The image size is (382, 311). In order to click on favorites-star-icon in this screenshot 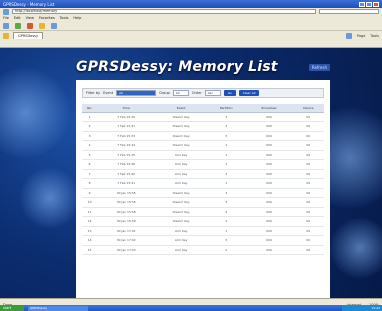, I will do `click(6, 36)`.